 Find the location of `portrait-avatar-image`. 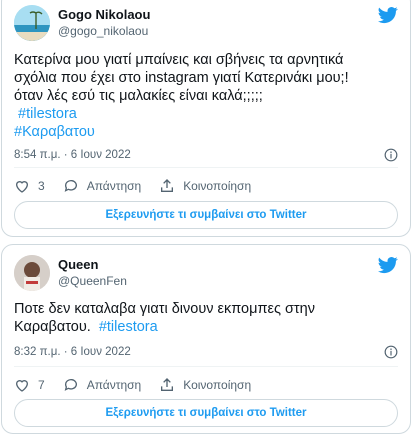

portrait-avatar-image is located at coordinates (32, 273).